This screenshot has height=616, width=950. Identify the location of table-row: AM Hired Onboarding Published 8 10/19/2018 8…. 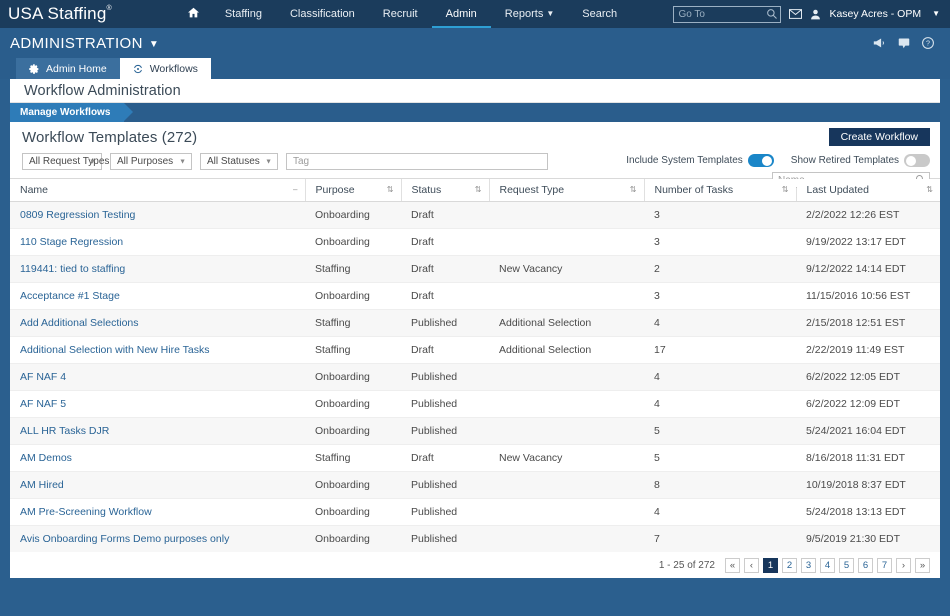
(475, 485).